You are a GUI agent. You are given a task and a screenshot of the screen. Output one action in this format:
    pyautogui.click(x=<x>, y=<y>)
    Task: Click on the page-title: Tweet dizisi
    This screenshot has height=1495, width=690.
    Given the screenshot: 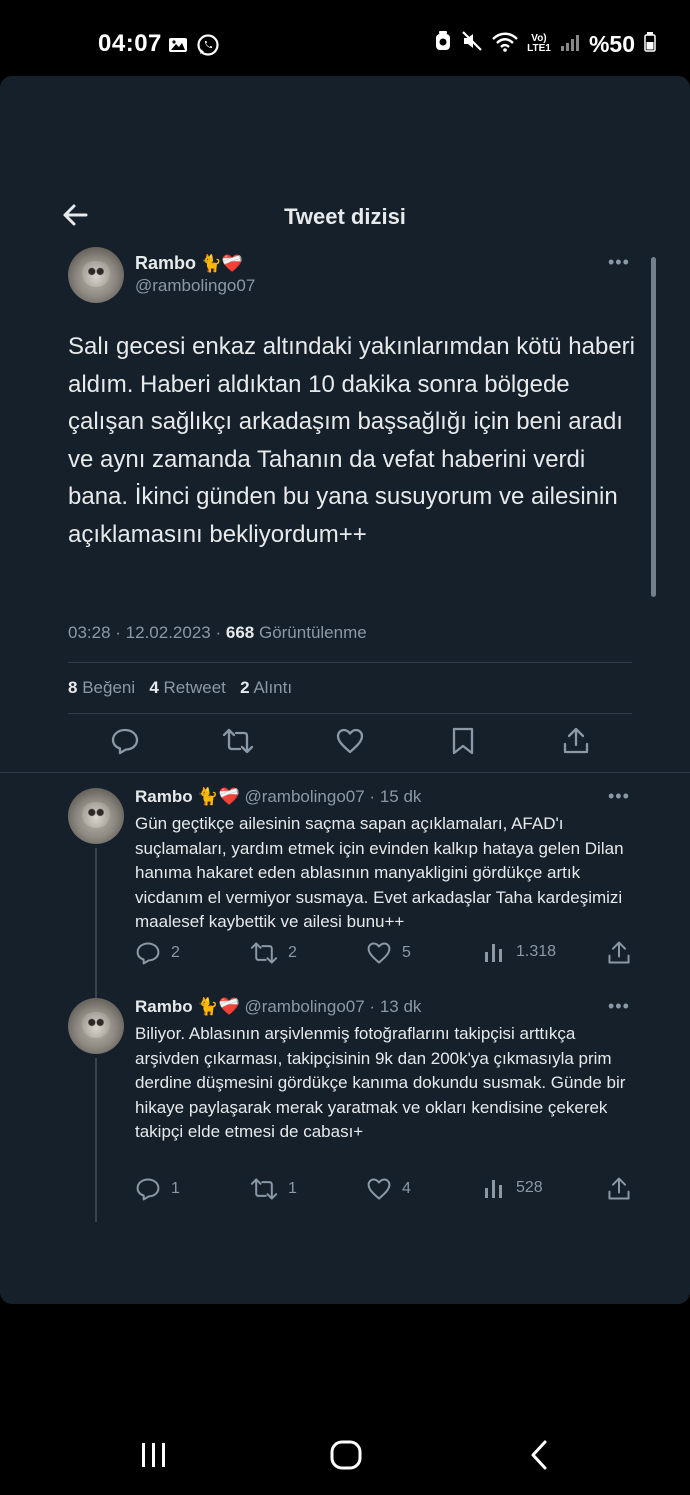 What is the action you would take?
    pyautogui.click(x=345, y=216)
    